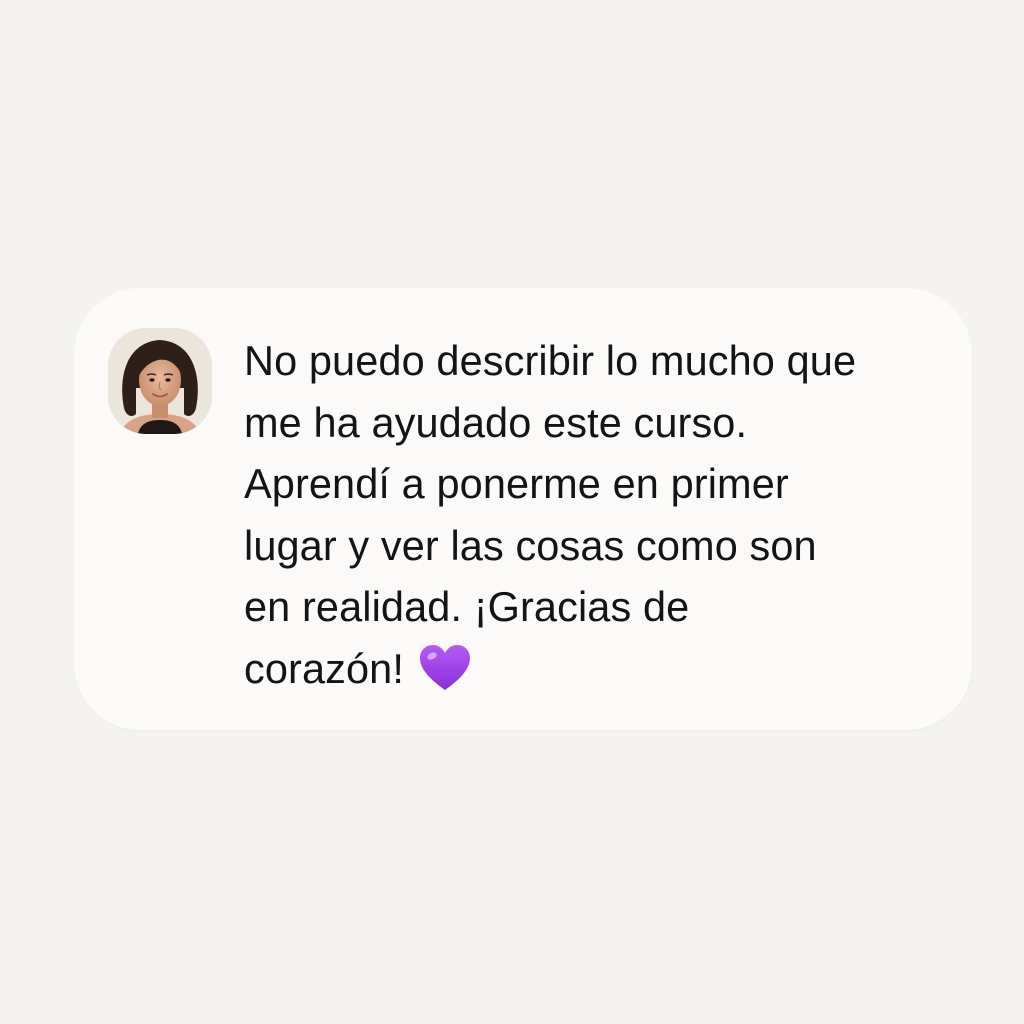 This screenshot has width=1024, height=1024. What do you see at coordinates (496, 422) in the screenshot?
I see `message-line: me ha ayudado este curso.` at bounding box center [496, 422].